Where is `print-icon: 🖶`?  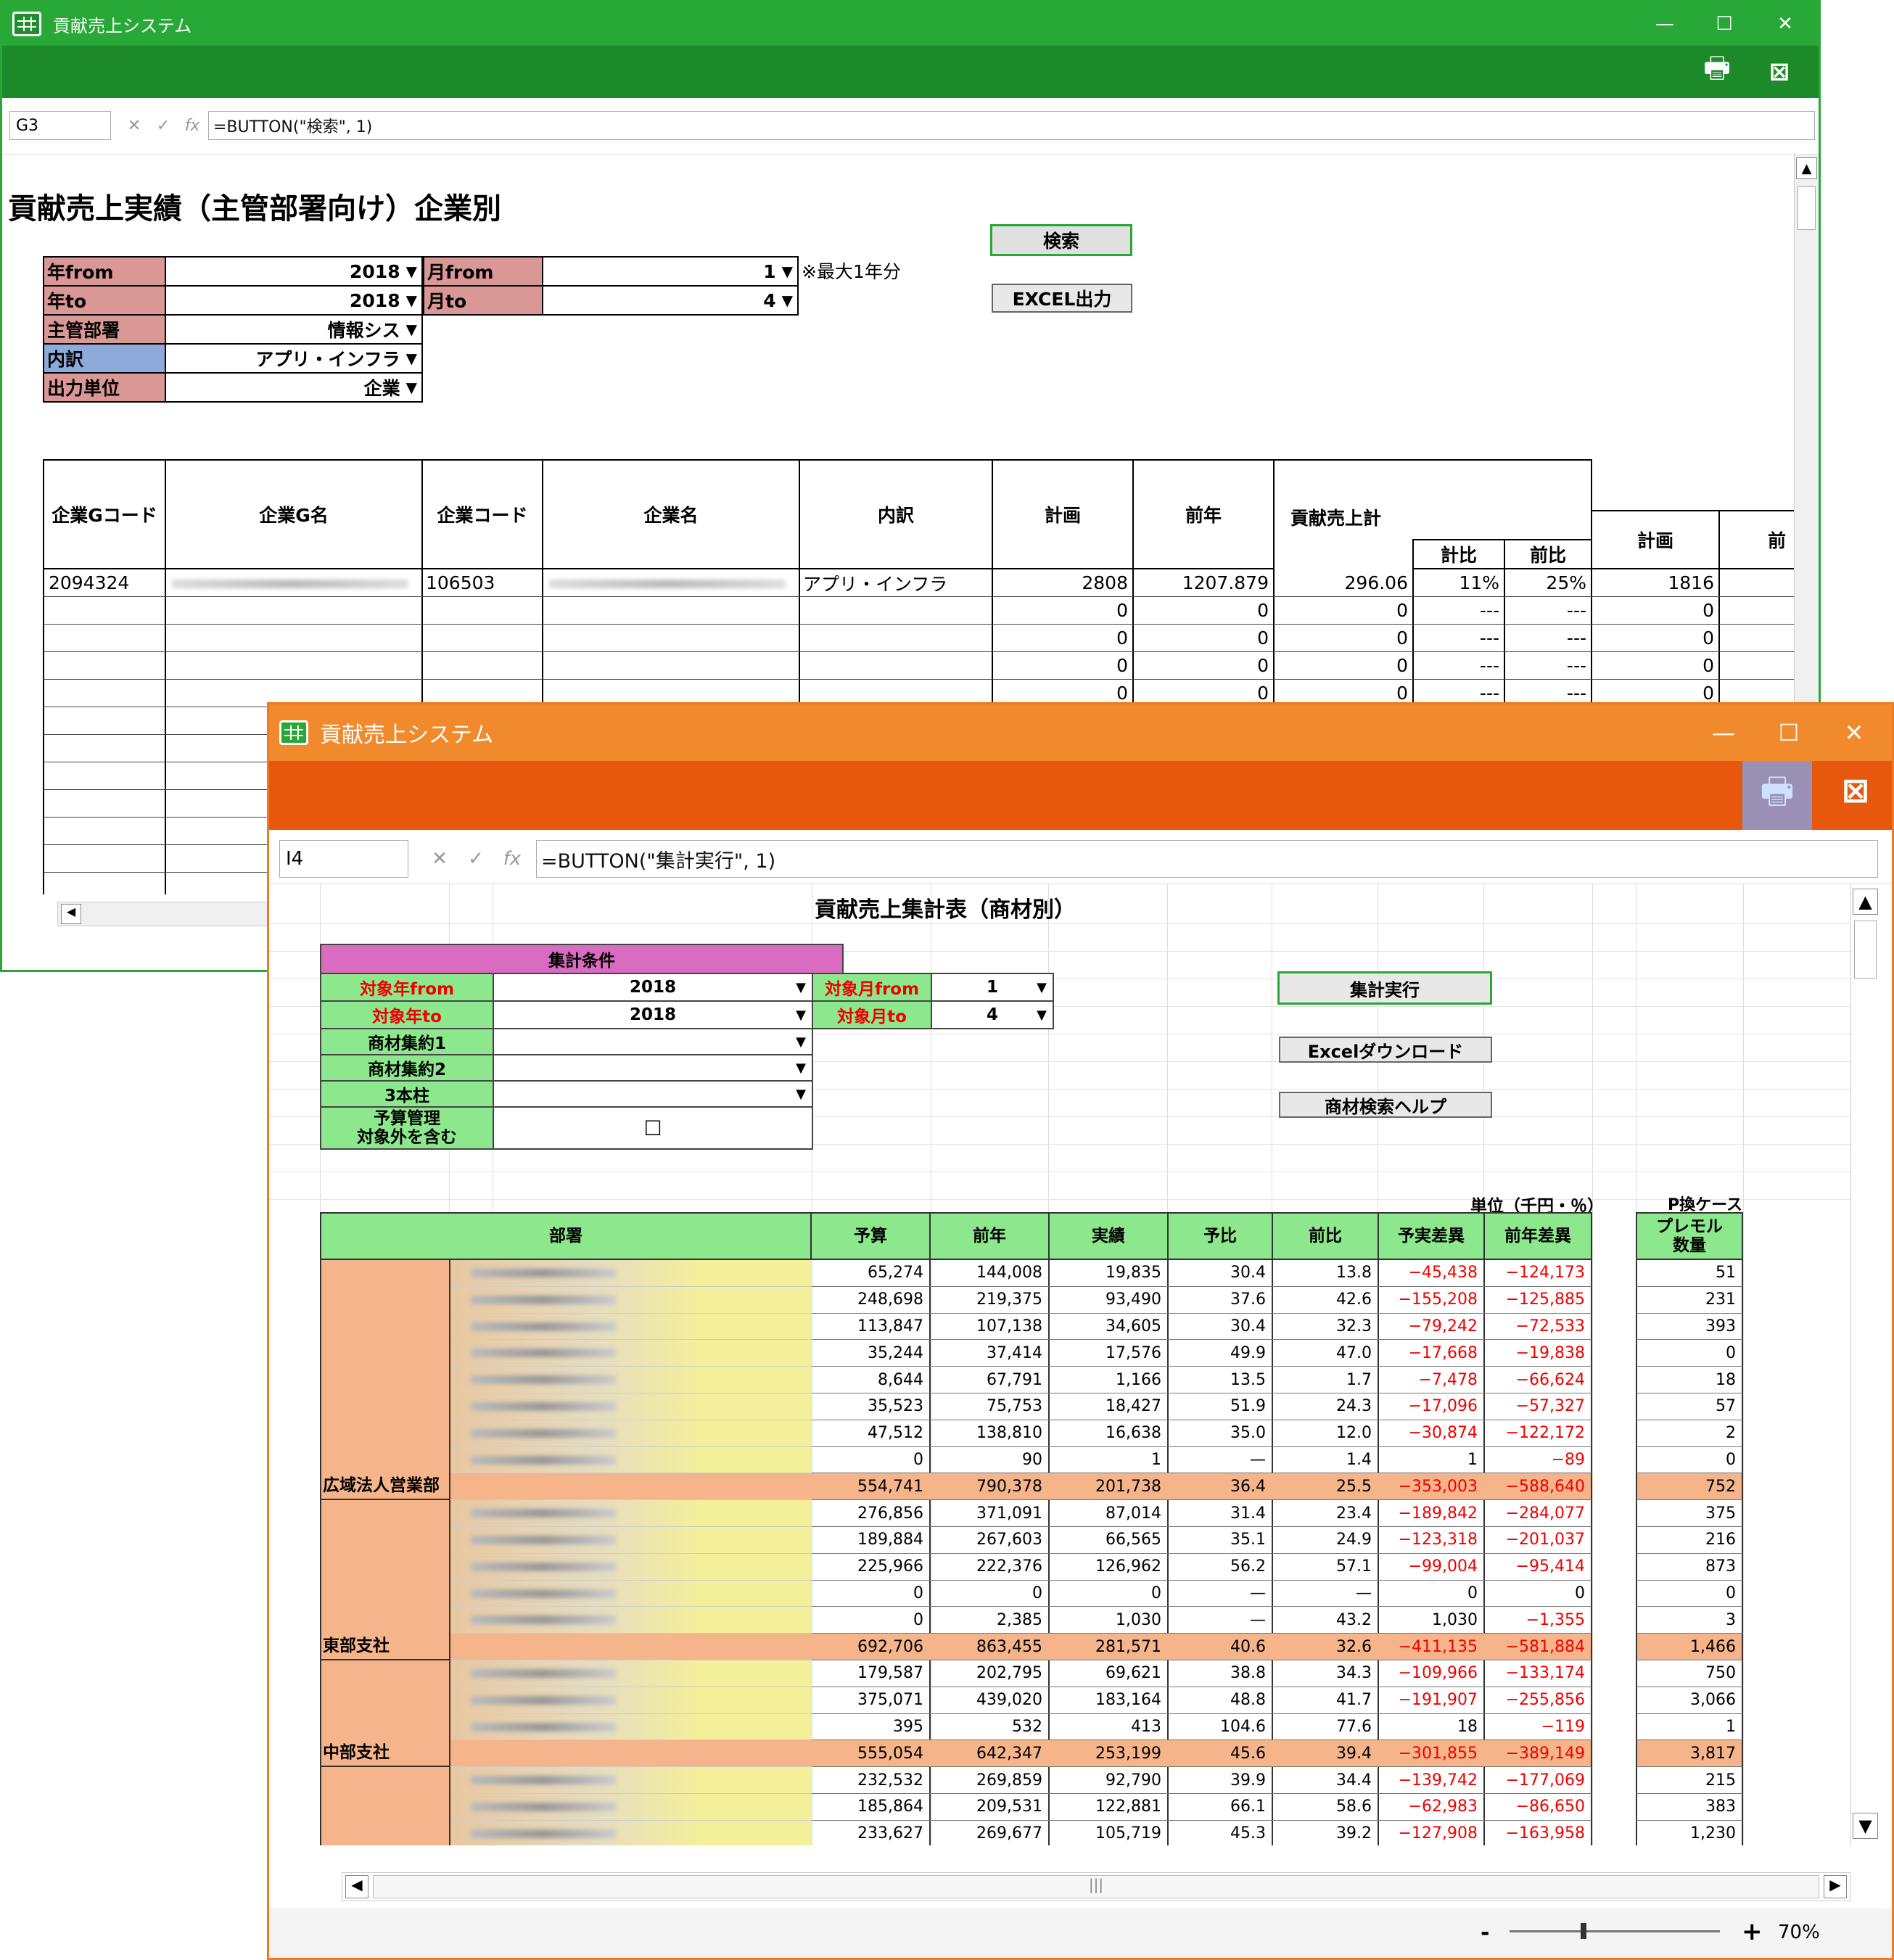
print-icon: 🖶 is located at coordinates (1777, 795).